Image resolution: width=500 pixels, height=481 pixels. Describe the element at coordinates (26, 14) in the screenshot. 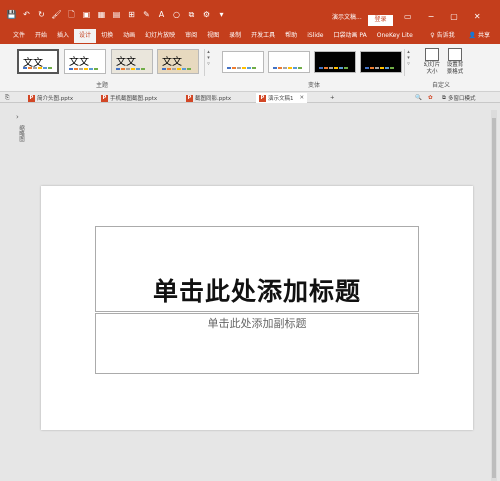

I see `undo-icon: ↶` at that location.